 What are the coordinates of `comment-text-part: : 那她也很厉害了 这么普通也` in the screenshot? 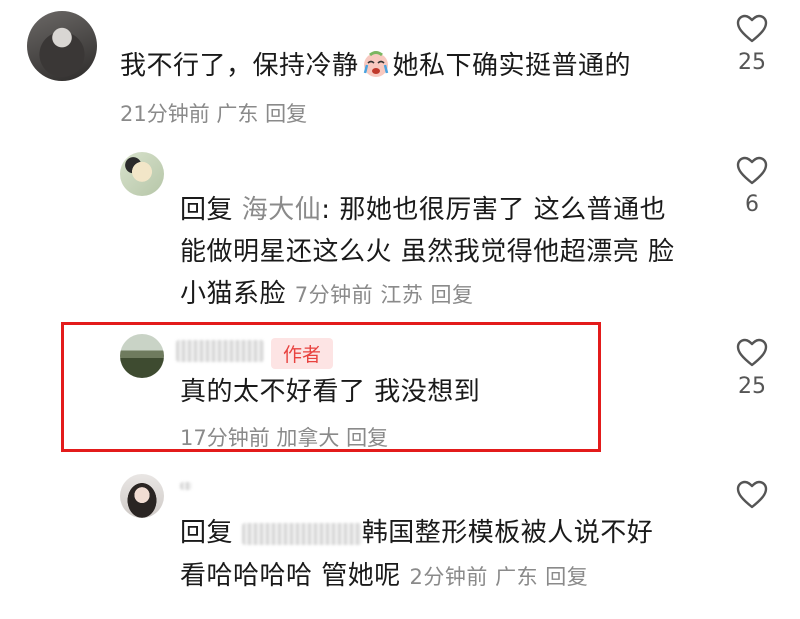 It's located at (494, 210).